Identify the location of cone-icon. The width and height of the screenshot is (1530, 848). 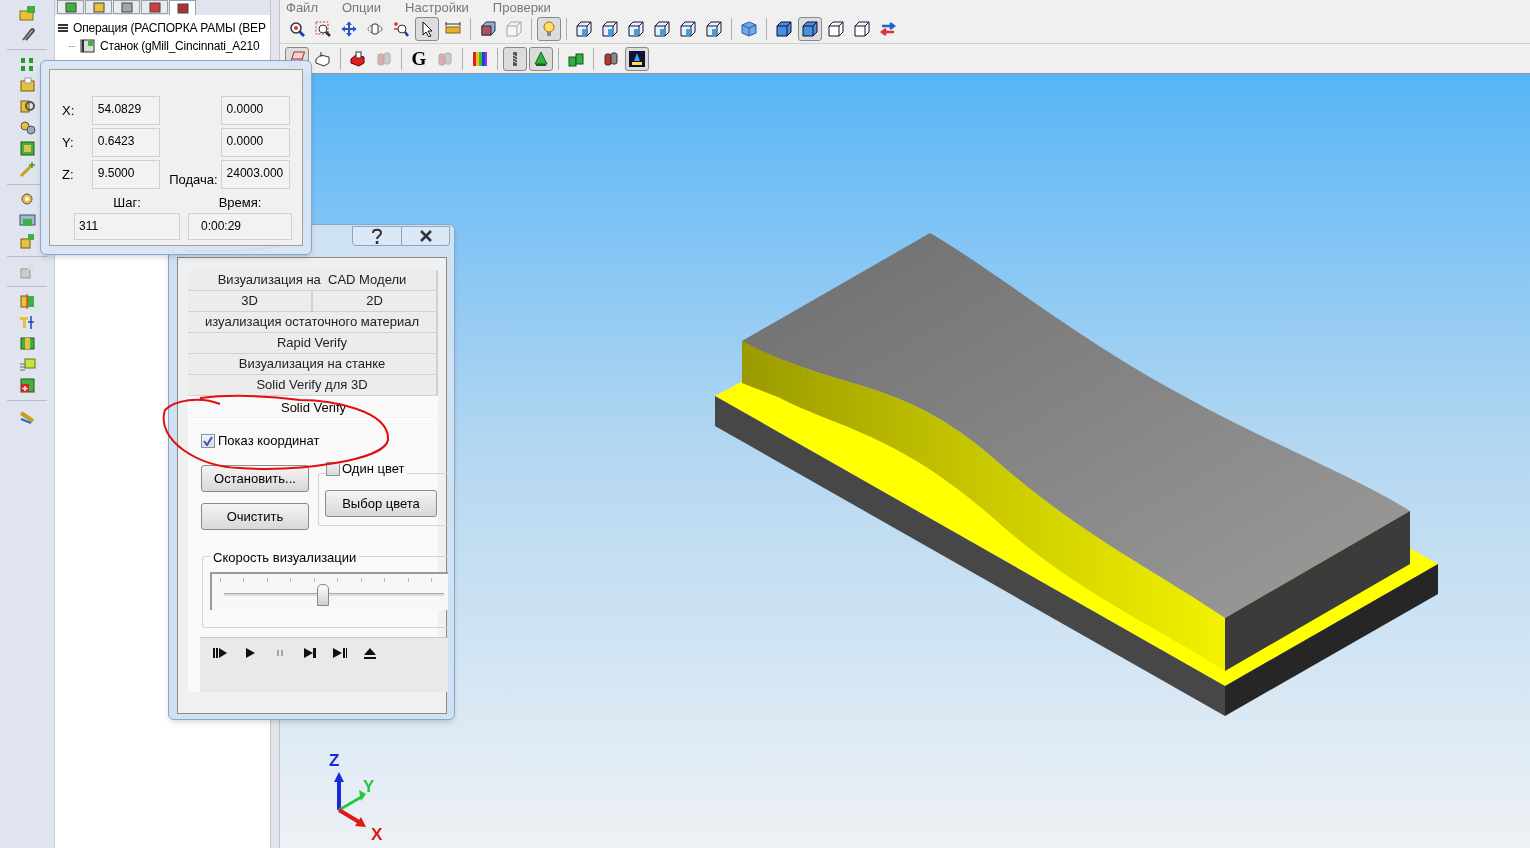
(541, 58).